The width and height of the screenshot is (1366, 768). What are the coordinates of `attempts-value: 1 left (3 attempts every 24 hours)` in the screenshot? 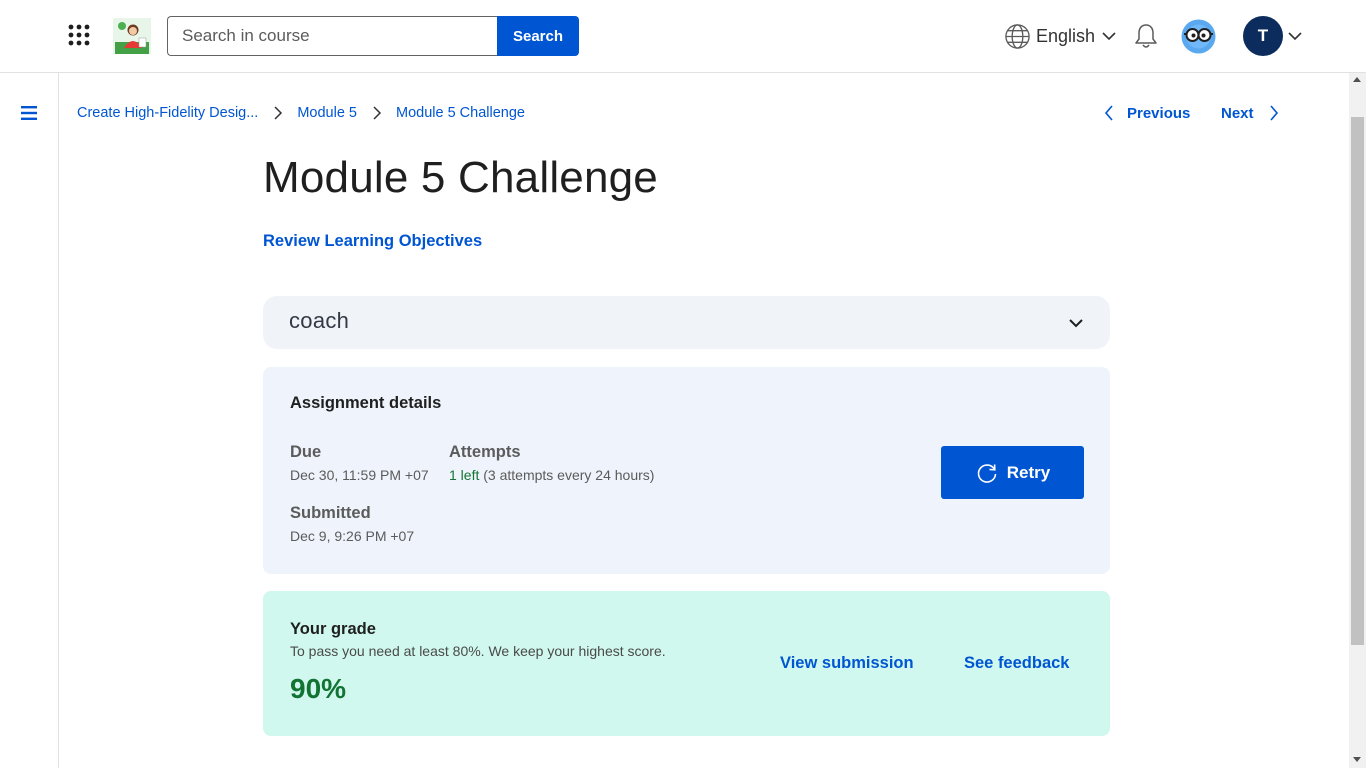 It's located at (551, 475).